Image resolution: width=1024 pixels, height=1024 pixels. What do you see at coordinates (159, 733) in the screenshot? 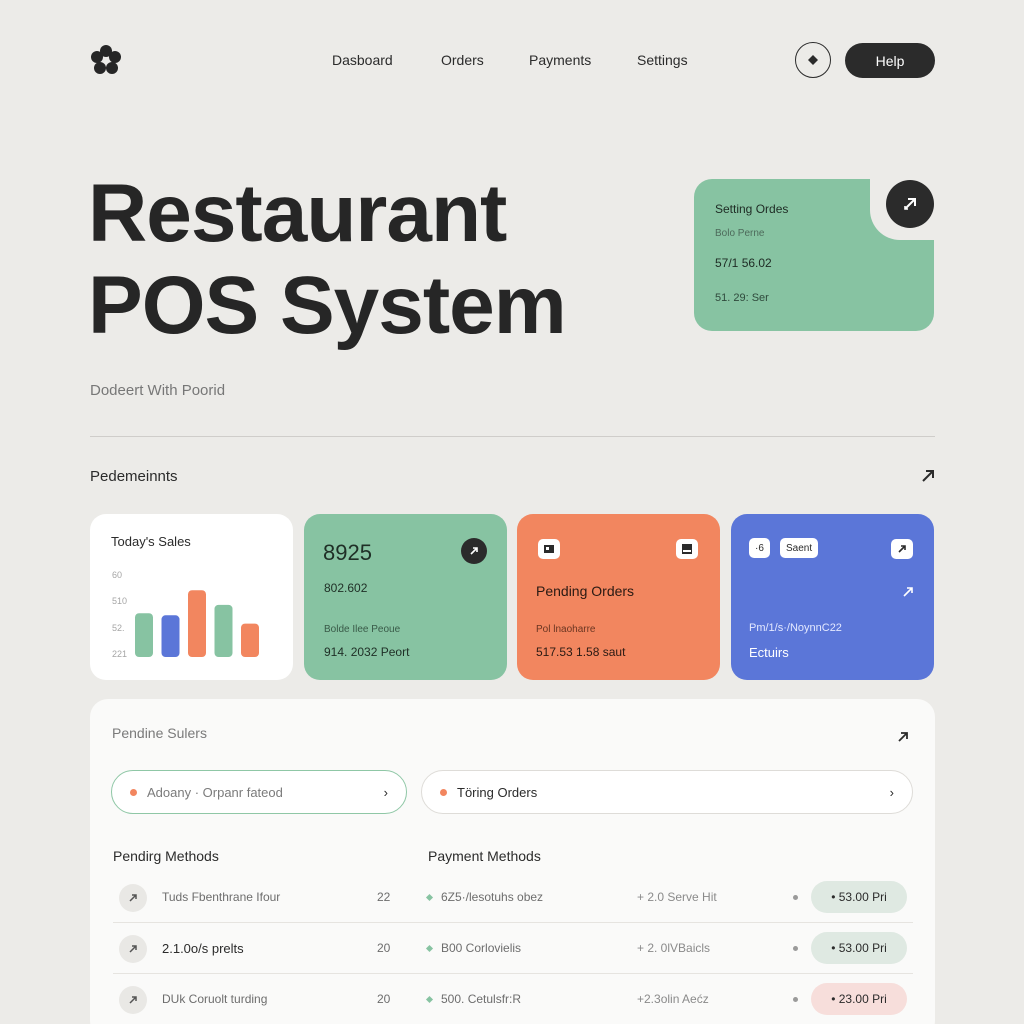
I see `panel-title: Pendine Sulers` at bounding box center [159, 733].